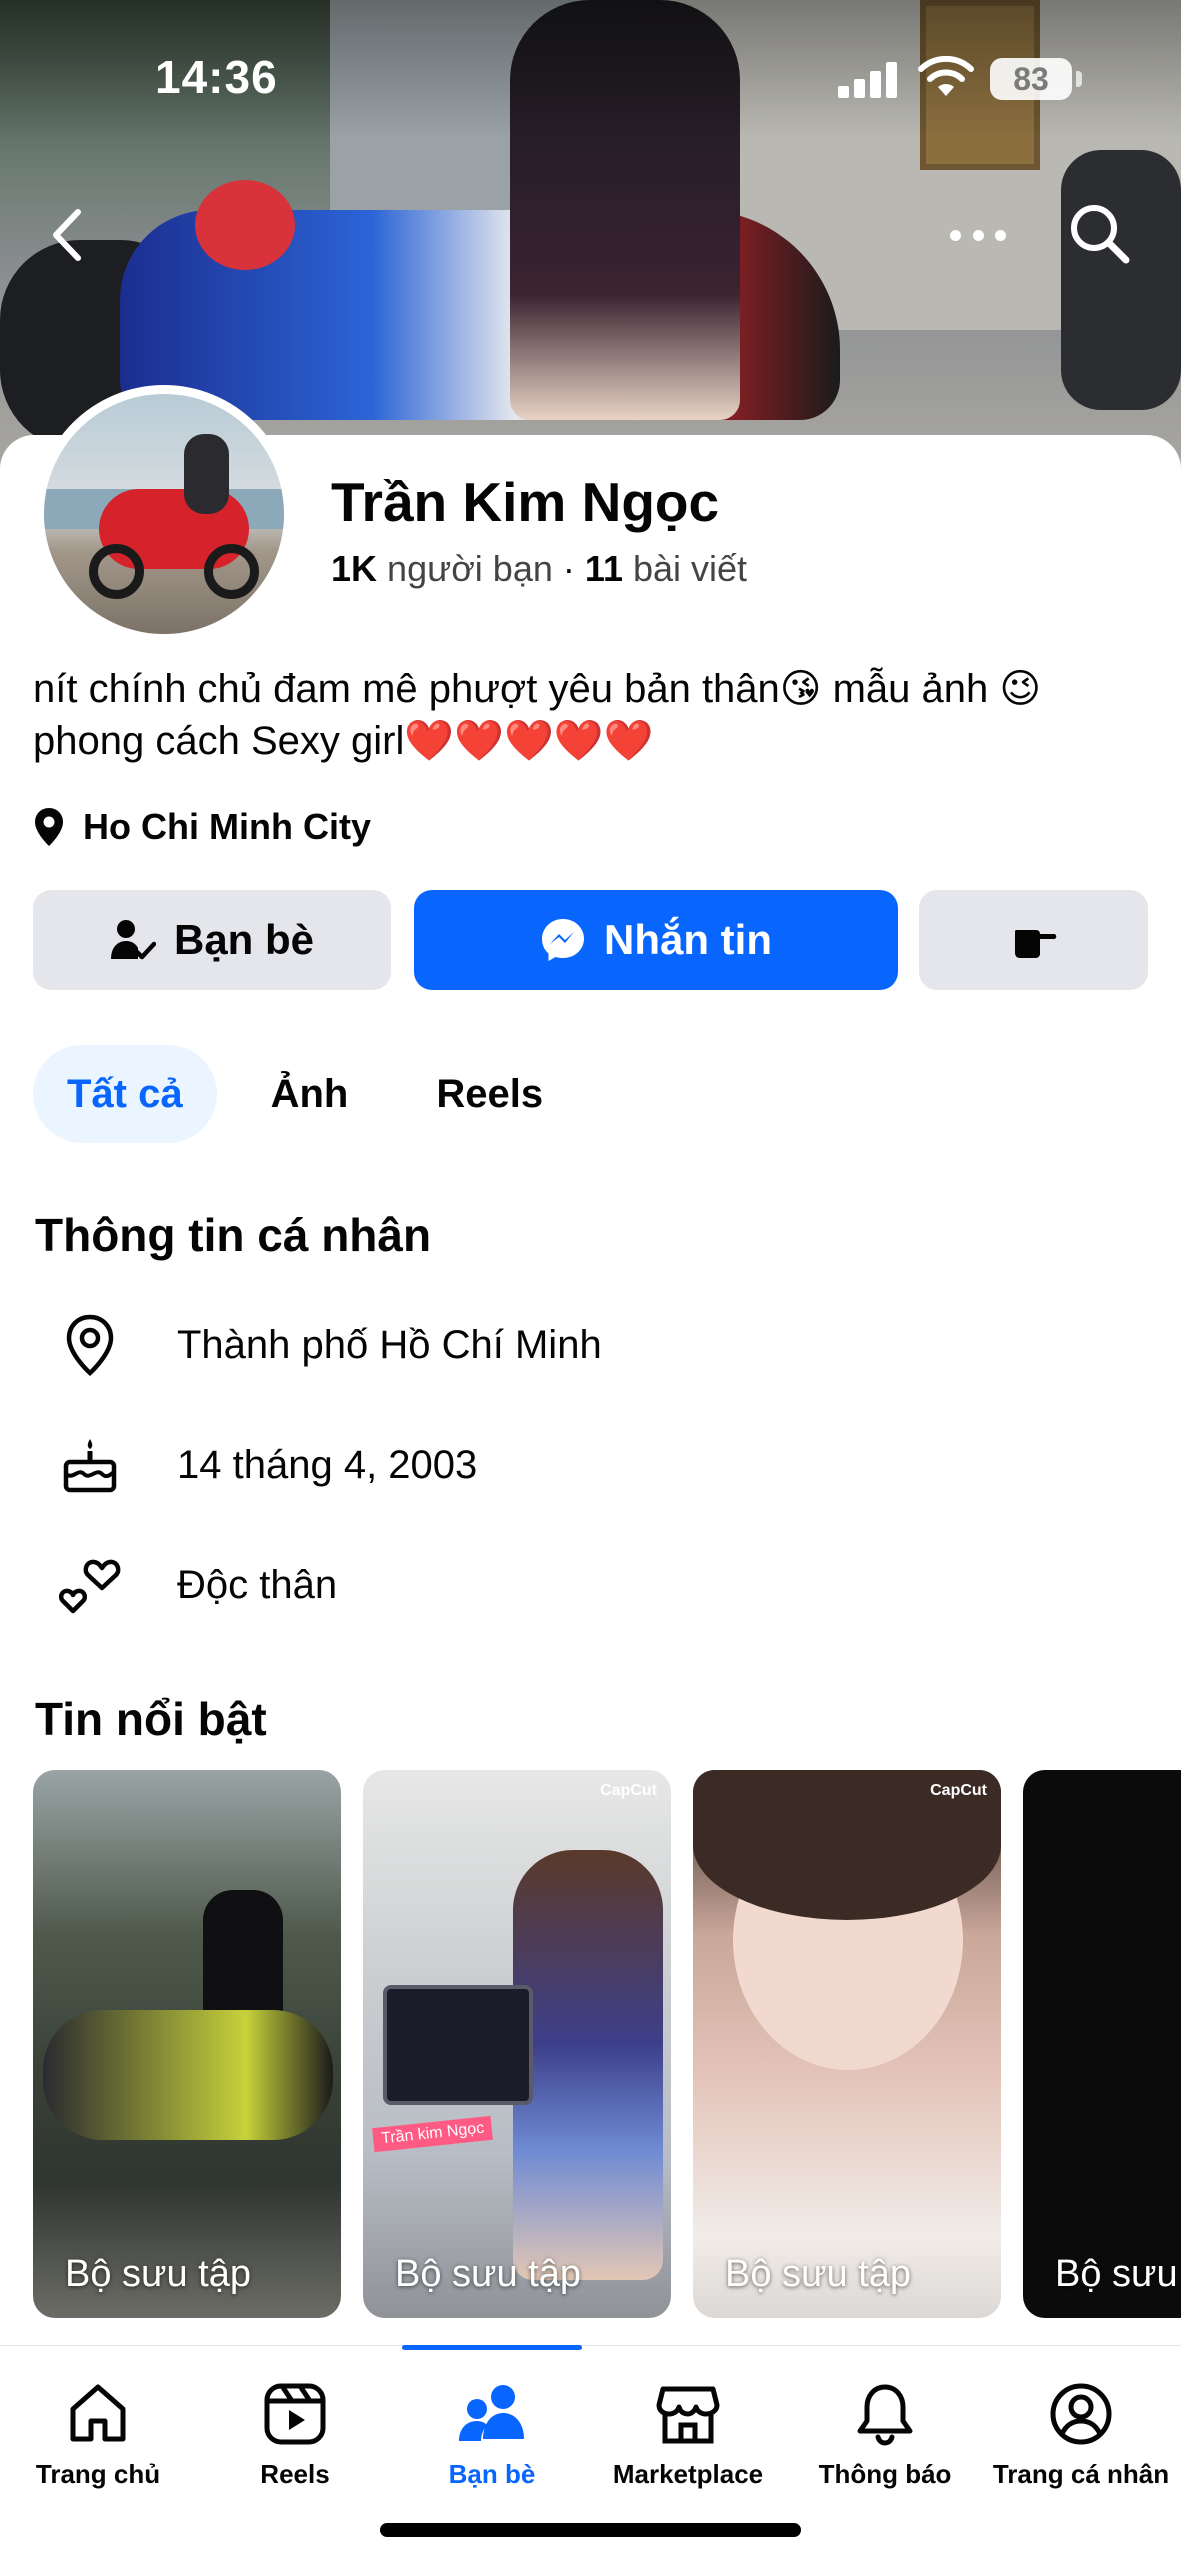 This screenshot has width=1181, height=2560. Describe the element at coordinates (216, 77) in the screenshot. I see `status-time: 14:36` at that location.